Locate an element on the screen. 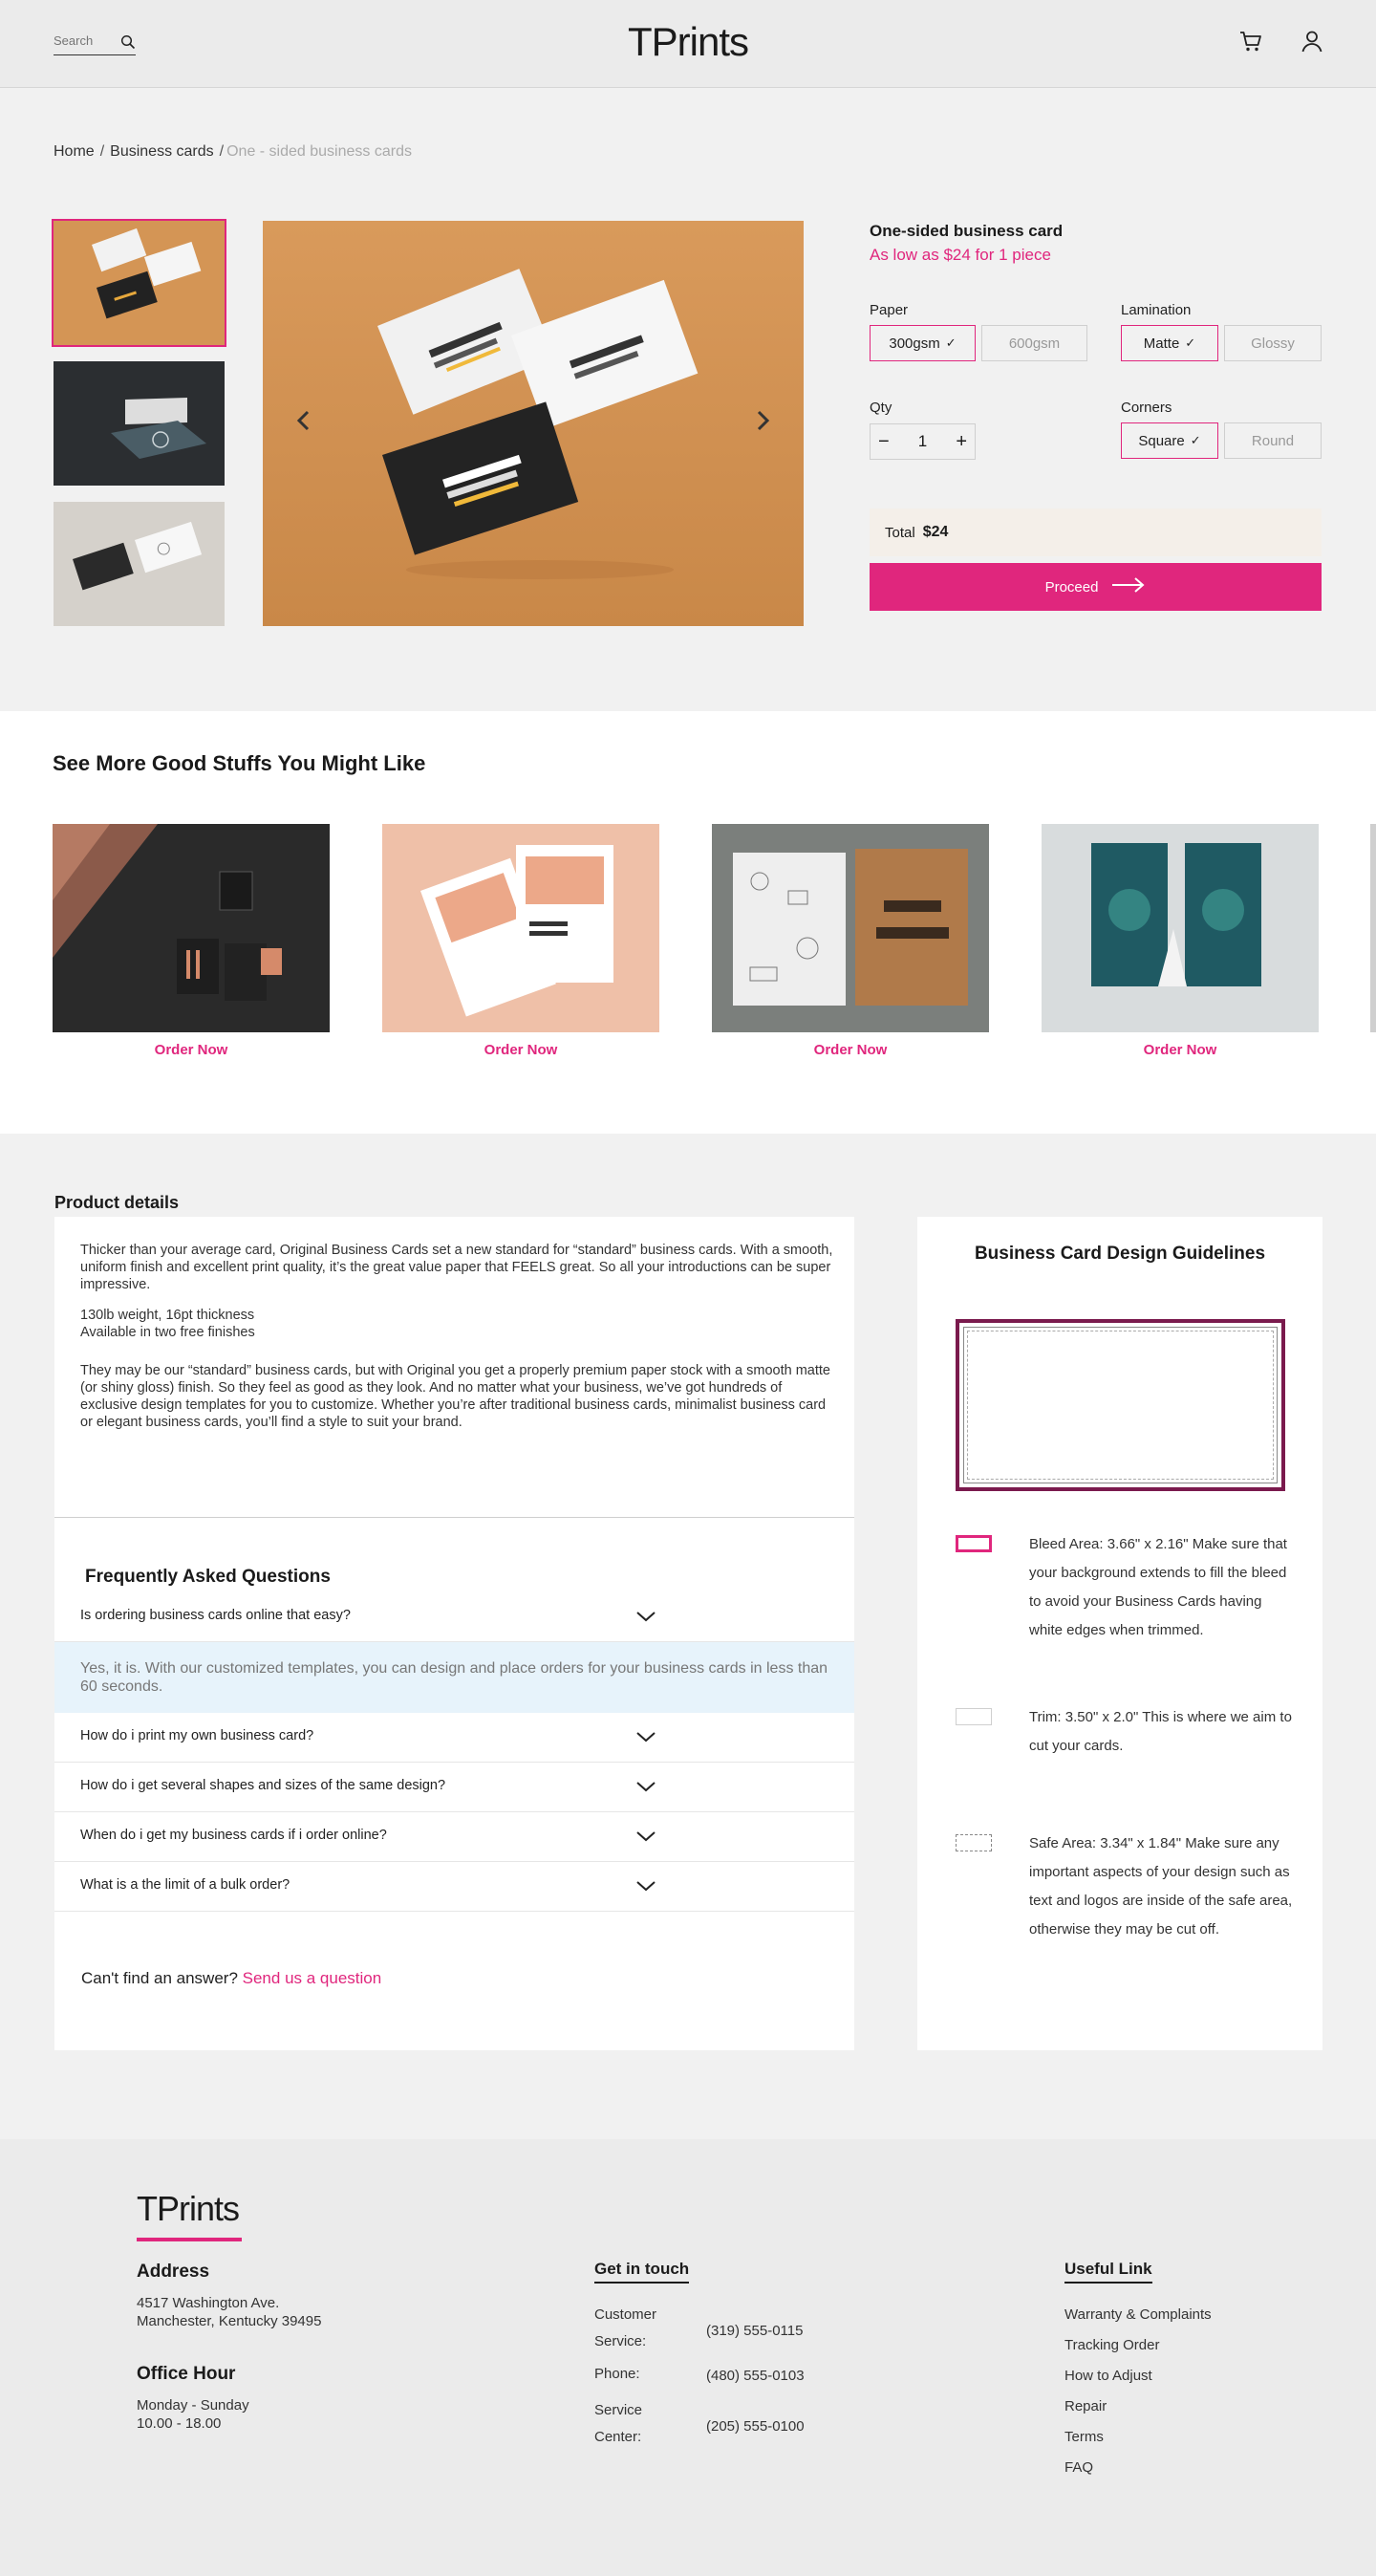 The image size is (1376, 2576). qty-increment-button: + is located at coordinates (962, 442).